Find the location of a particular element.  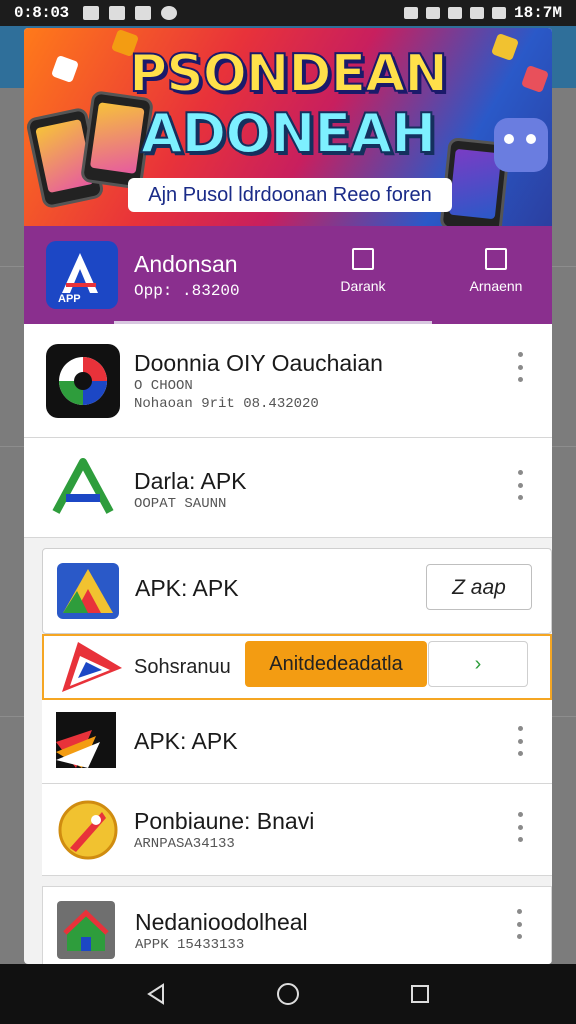

vibrate-icon is located at coordinates (432, 13).